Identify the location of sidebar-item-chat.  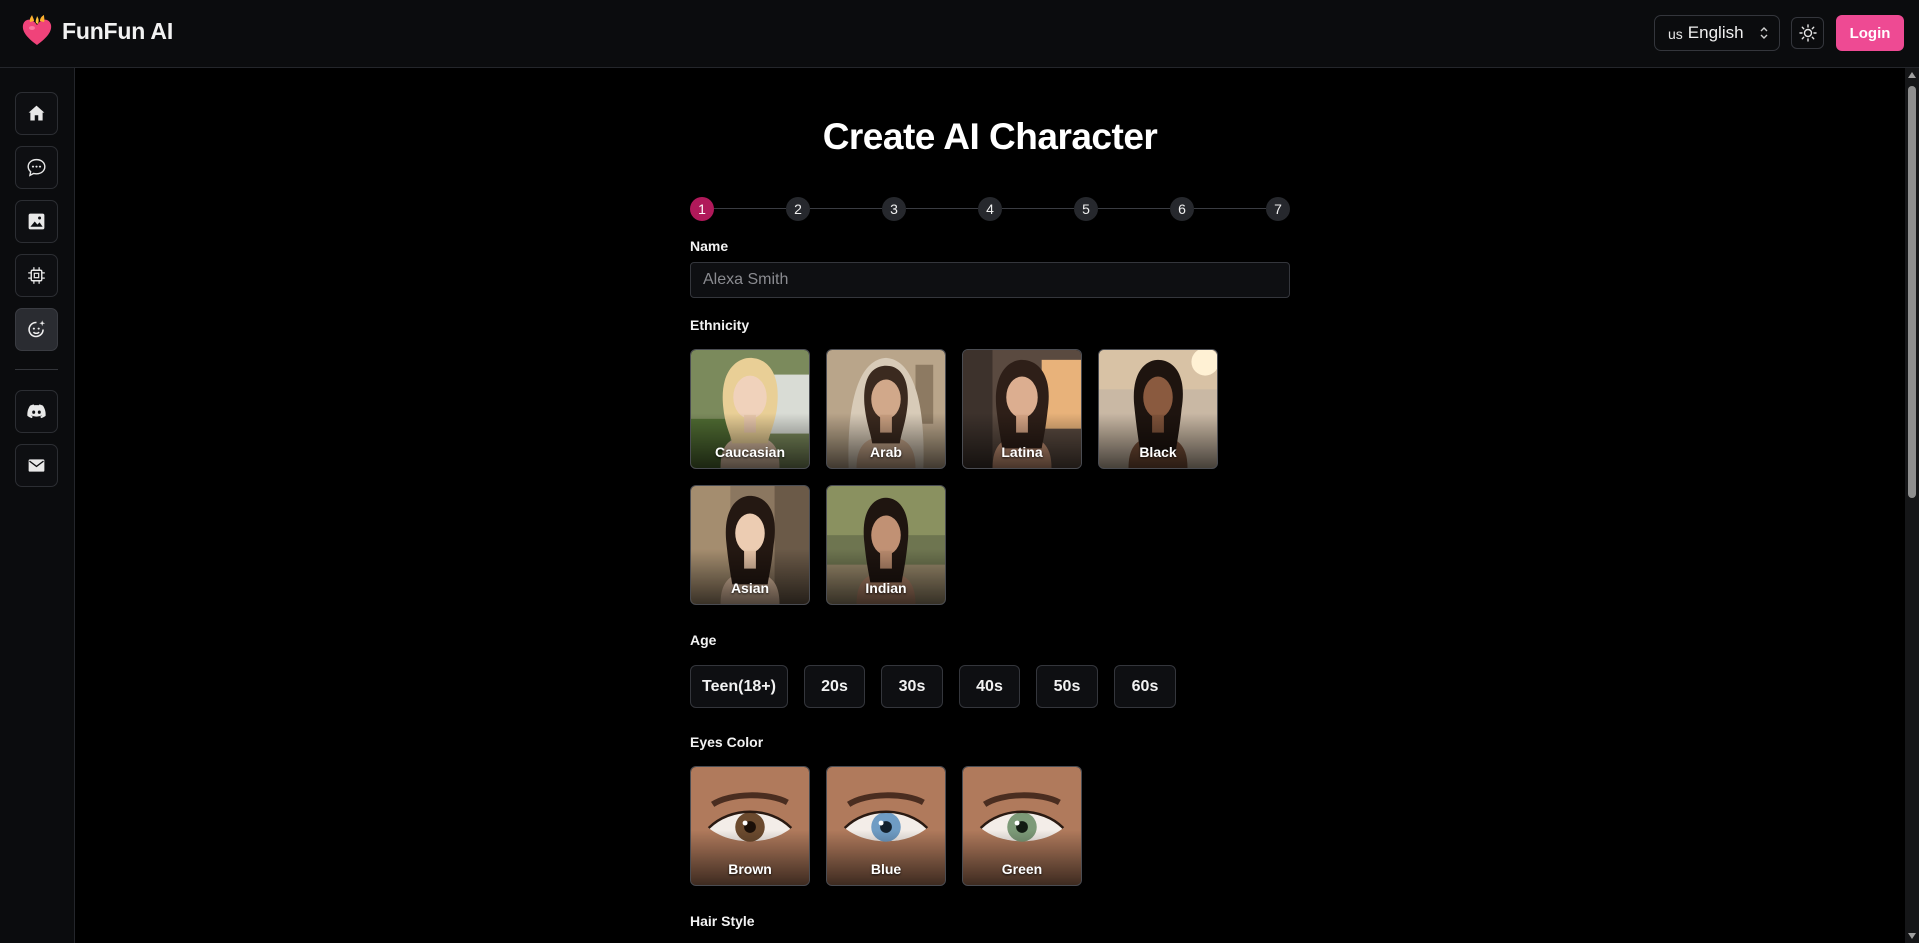
(36, 167).